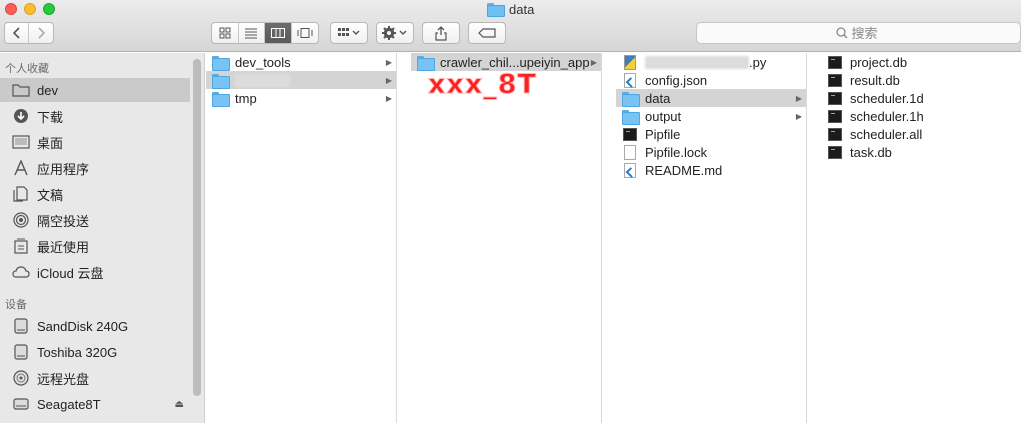 This screenshot has width=1021, height=423. What do you see at coordinates (77, 352) in the screenshot?
I see `sidebar-item-label: Toshiba 320G` at bounding box center [77, 352].